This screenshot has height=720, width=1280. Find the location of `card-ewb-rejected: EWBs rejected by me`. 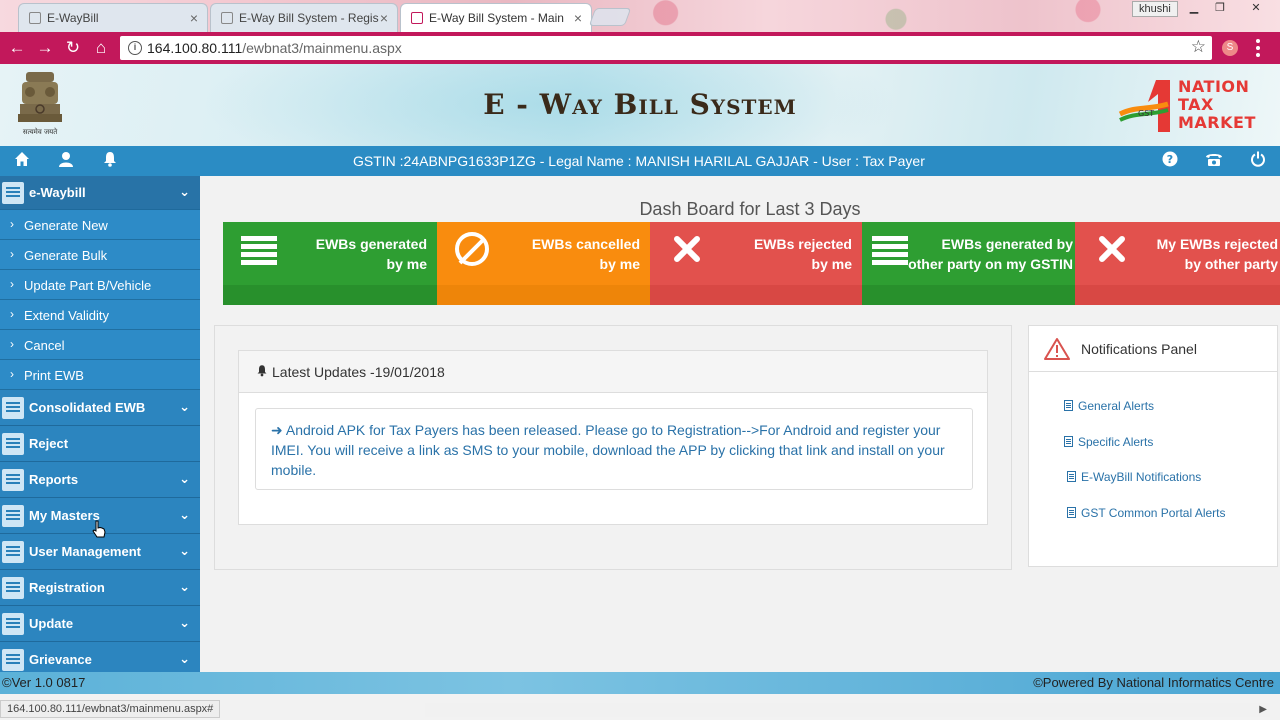

card-ewb-rejected: EWBs rejected by me is located at coordinates (756, 263).